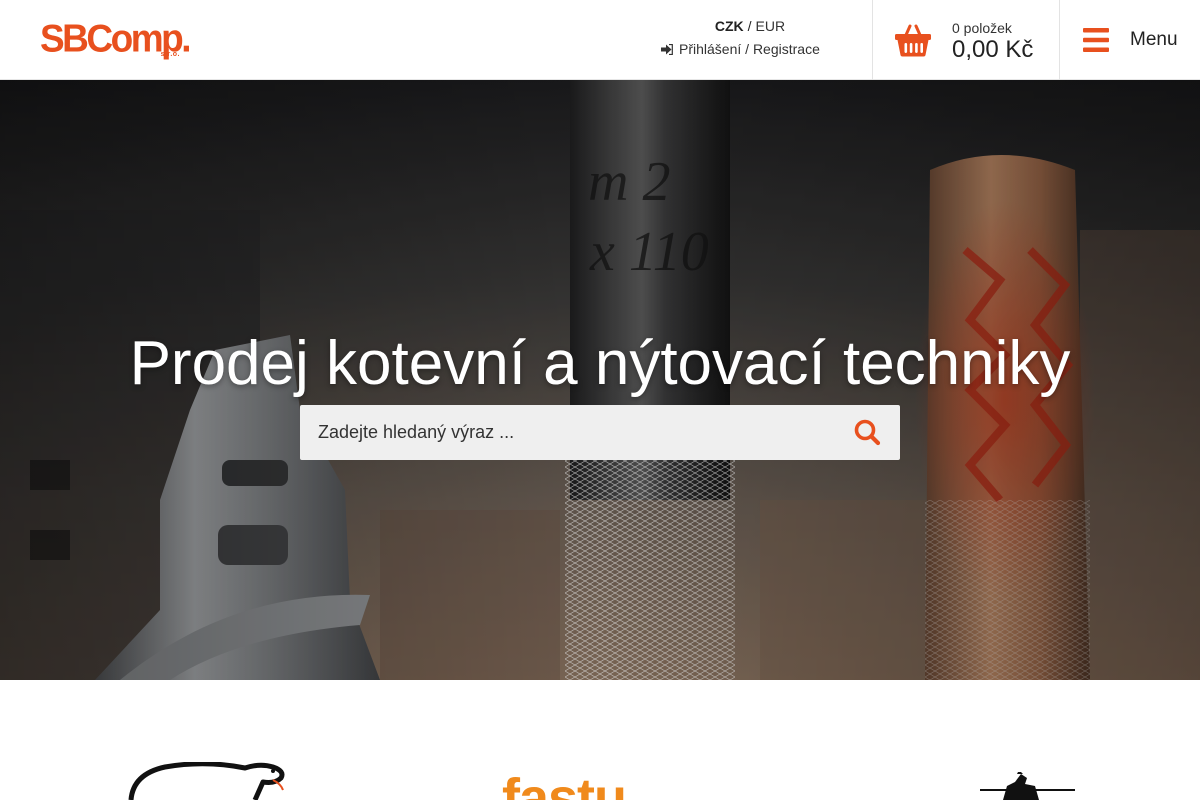  What do you see at coordinates (600, 363) in the screenshot?
I see `hero-title: Prodej kotevní a nýtovací techniky` at bounding box center [600, 363].